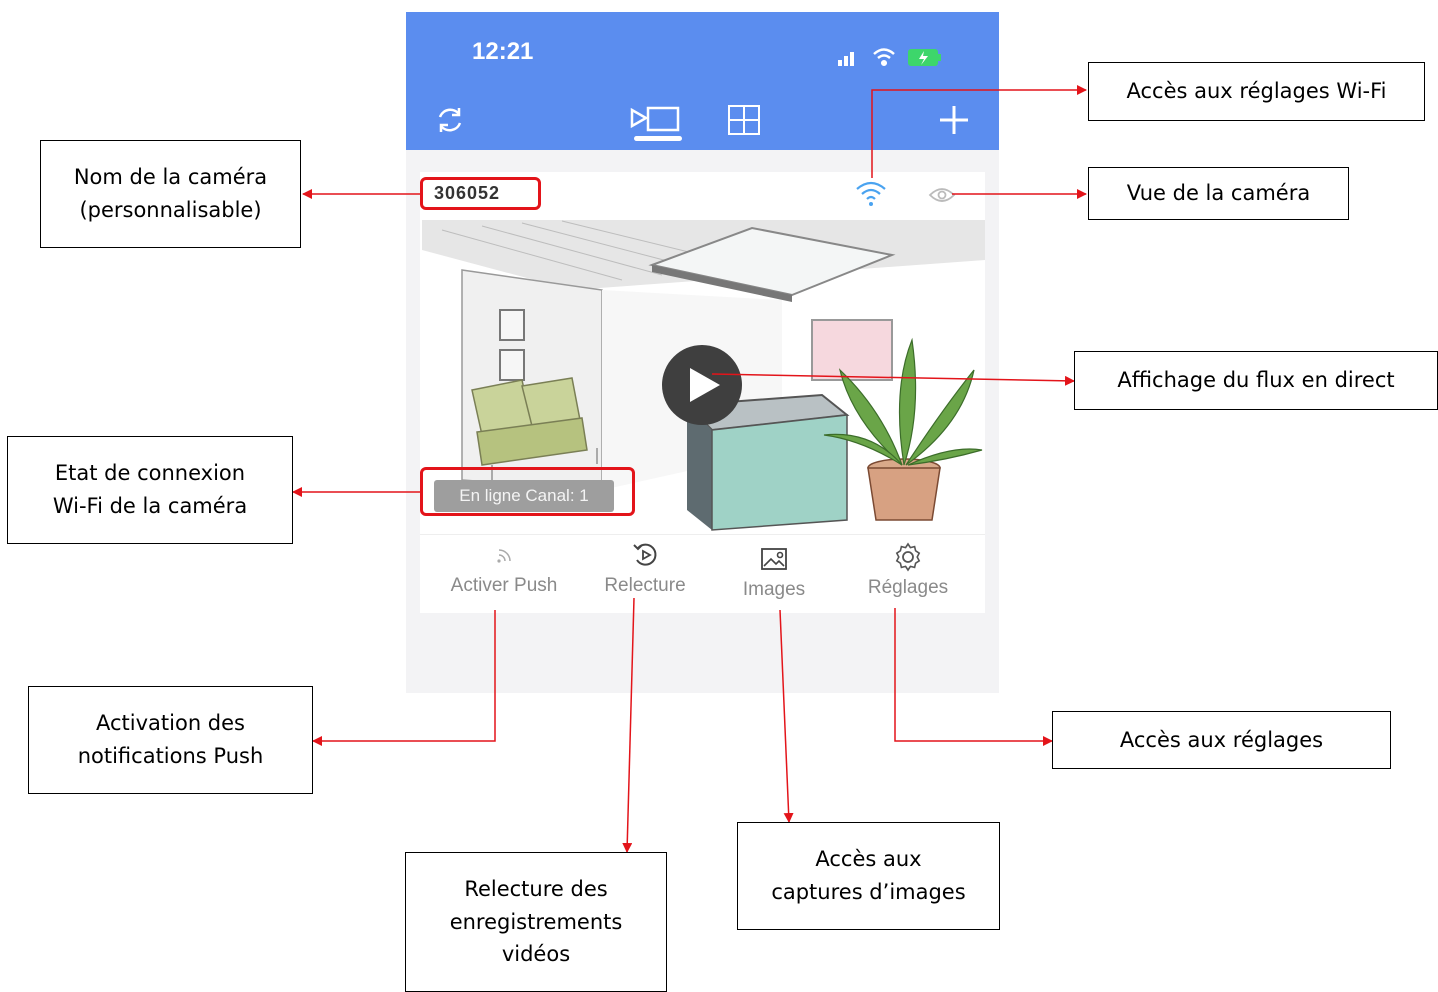 This screenshot has height=992, width=1438. Describe the element at coordinates (170, 740) in the screenshot. I see `callout-push: Activation des notifications Push` at that location.